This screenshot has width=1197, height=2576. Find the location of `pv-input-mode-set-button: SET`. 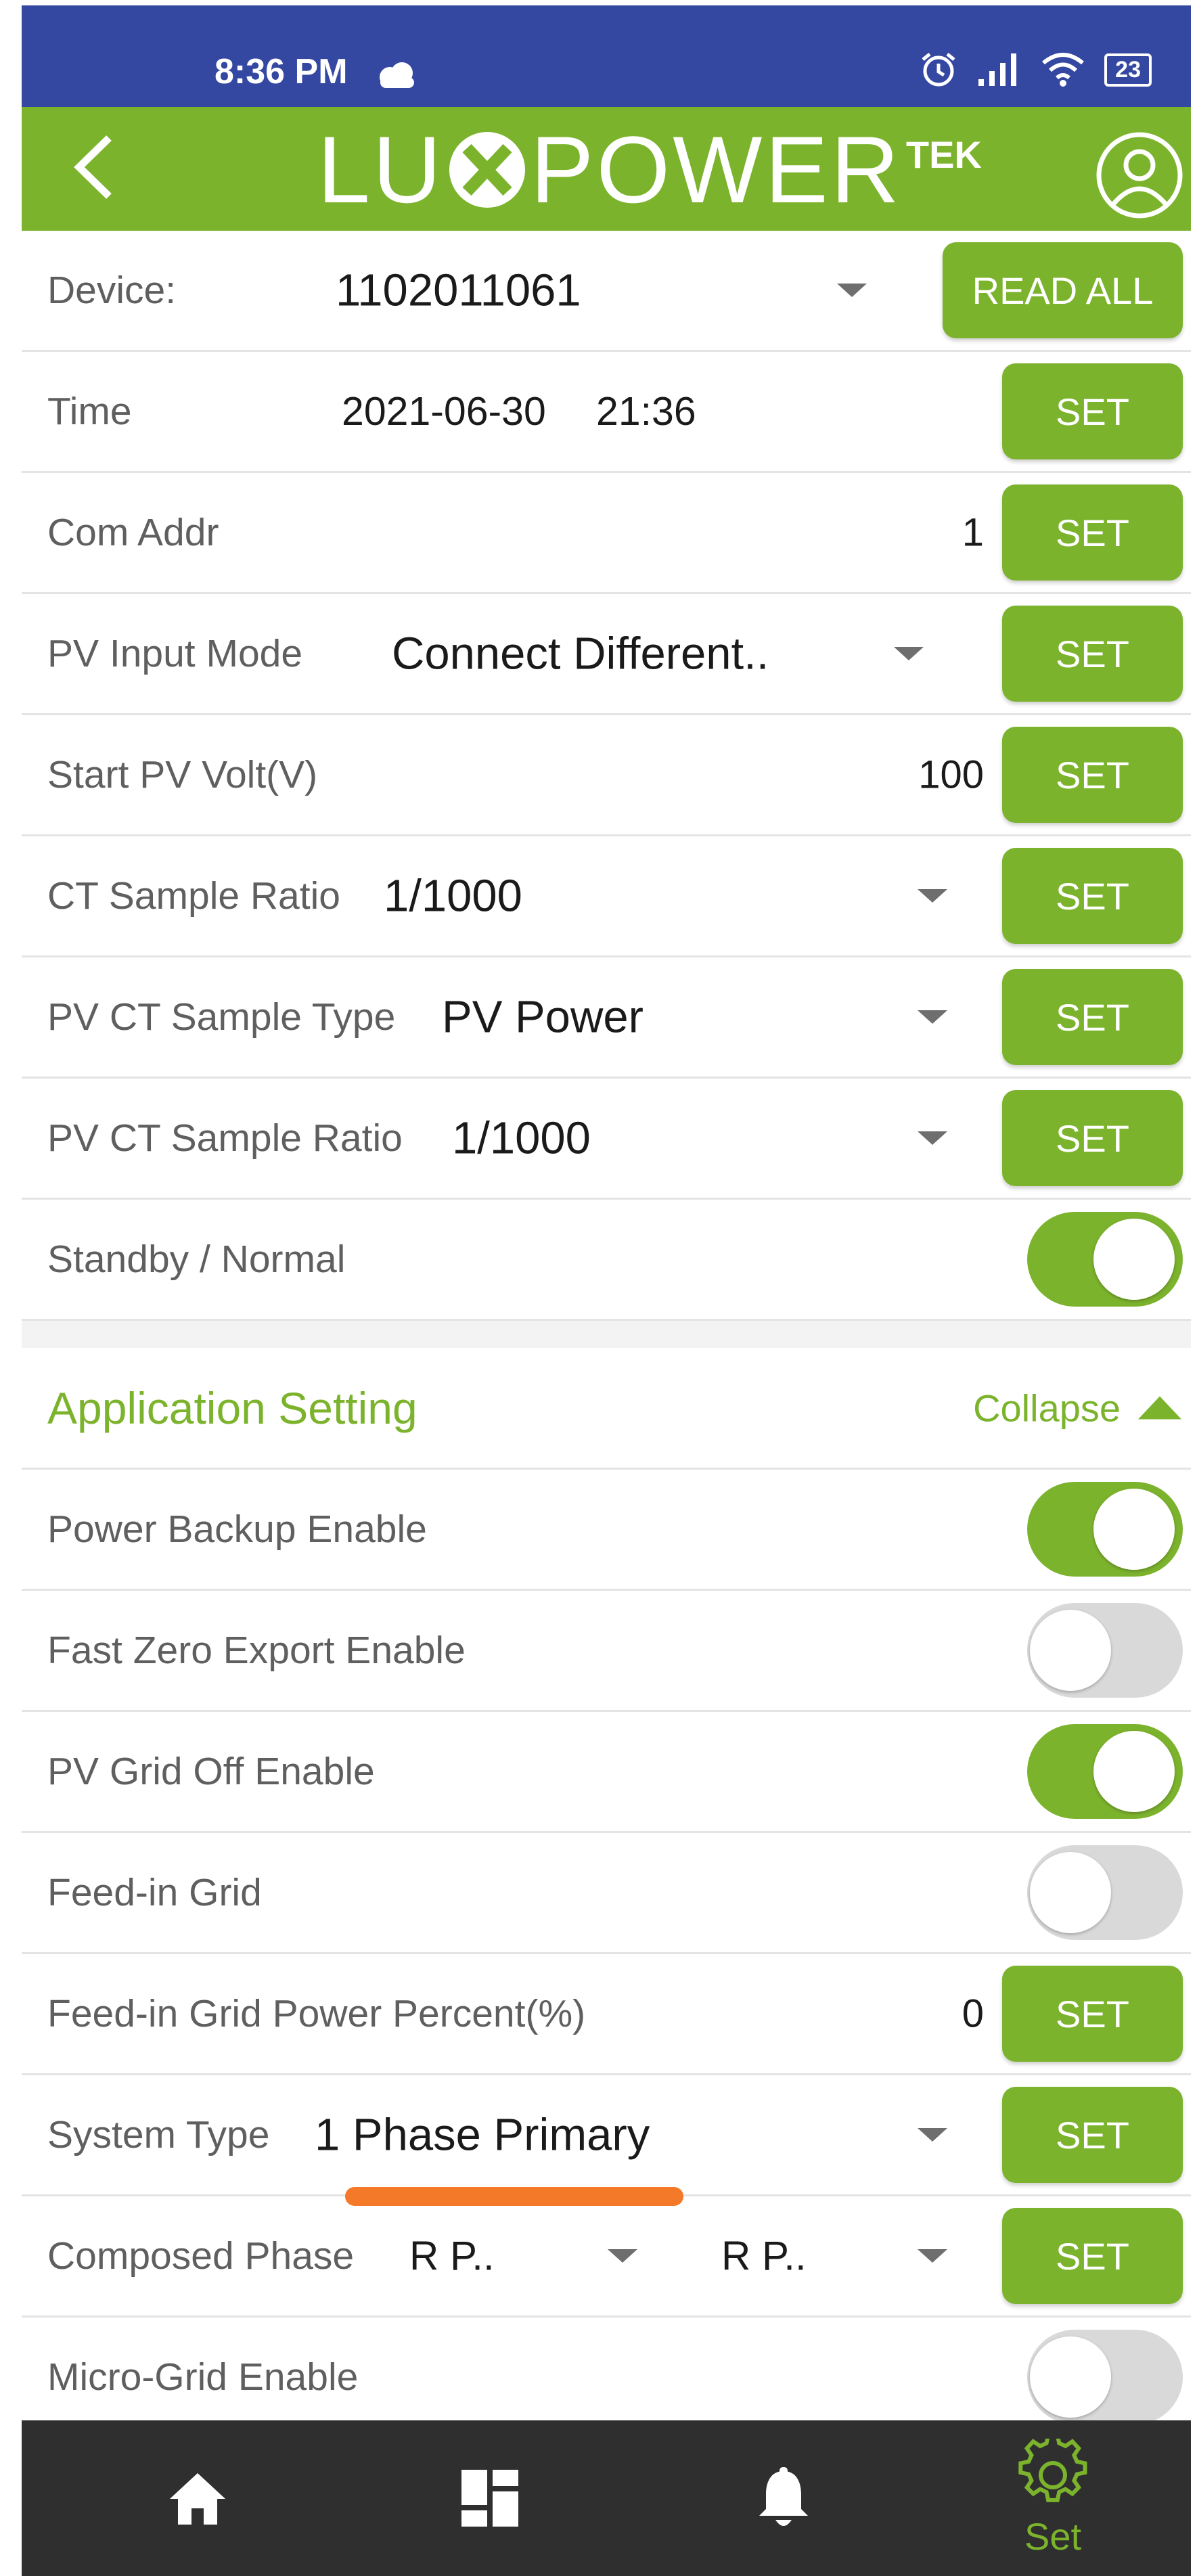

pv-input-mode-set-button: SET is located at coordinates (1092, 654).